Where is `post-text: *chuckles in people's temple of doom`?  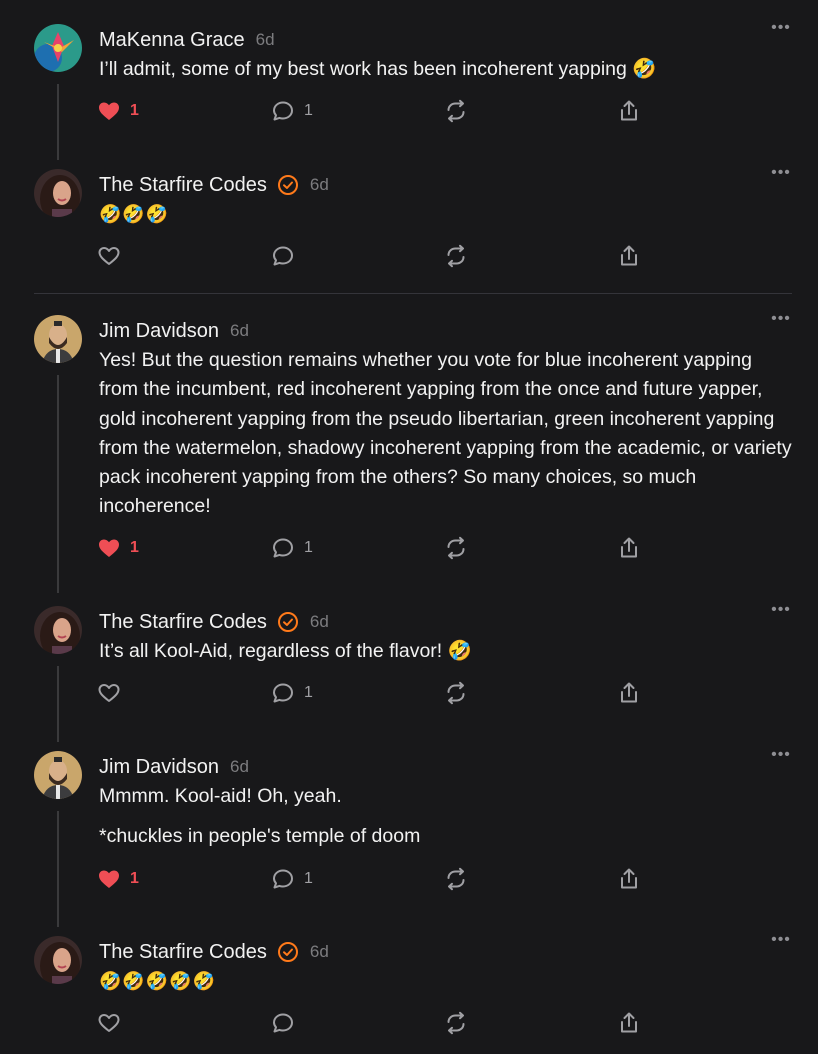
post-text: *chuckles in people's temple of doom is located at coordinates (260, 836).